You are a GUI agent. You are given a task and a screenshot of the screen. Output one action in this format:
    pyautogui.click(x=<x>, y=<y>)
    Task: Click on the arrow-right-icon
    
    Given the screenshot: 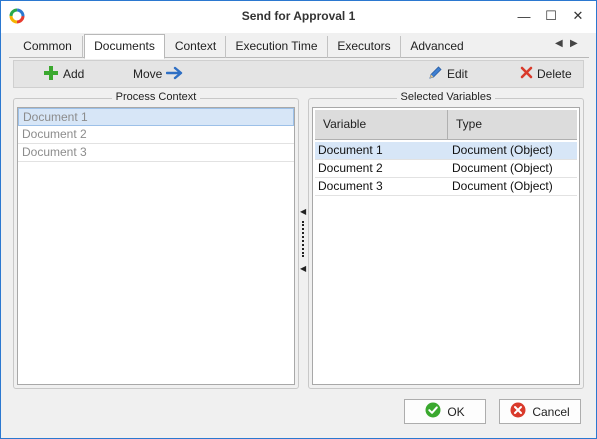 What is the action you would take?
    pyautogui.click(x=175, y=74)
    